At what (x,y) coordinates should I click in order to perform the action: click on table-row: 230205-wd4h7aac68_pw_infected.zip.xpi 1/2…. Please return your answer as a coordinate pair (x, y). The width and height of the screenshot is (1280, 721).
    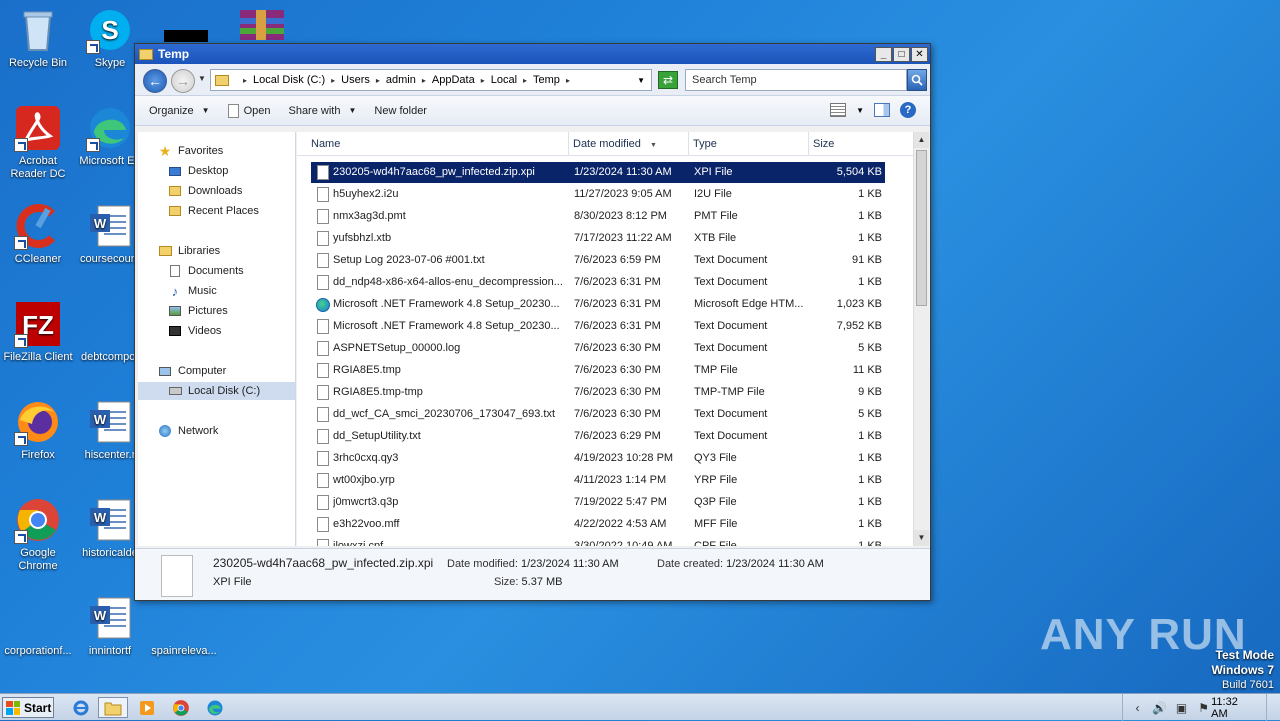
    Looking at the image, I should click on (598, 172).